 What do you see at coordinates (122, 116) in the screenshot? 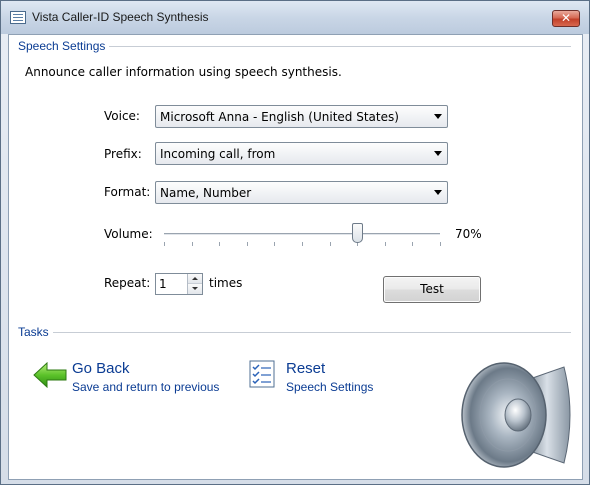
I see `voice-label: Voice:` at bounding box center [122, 116].